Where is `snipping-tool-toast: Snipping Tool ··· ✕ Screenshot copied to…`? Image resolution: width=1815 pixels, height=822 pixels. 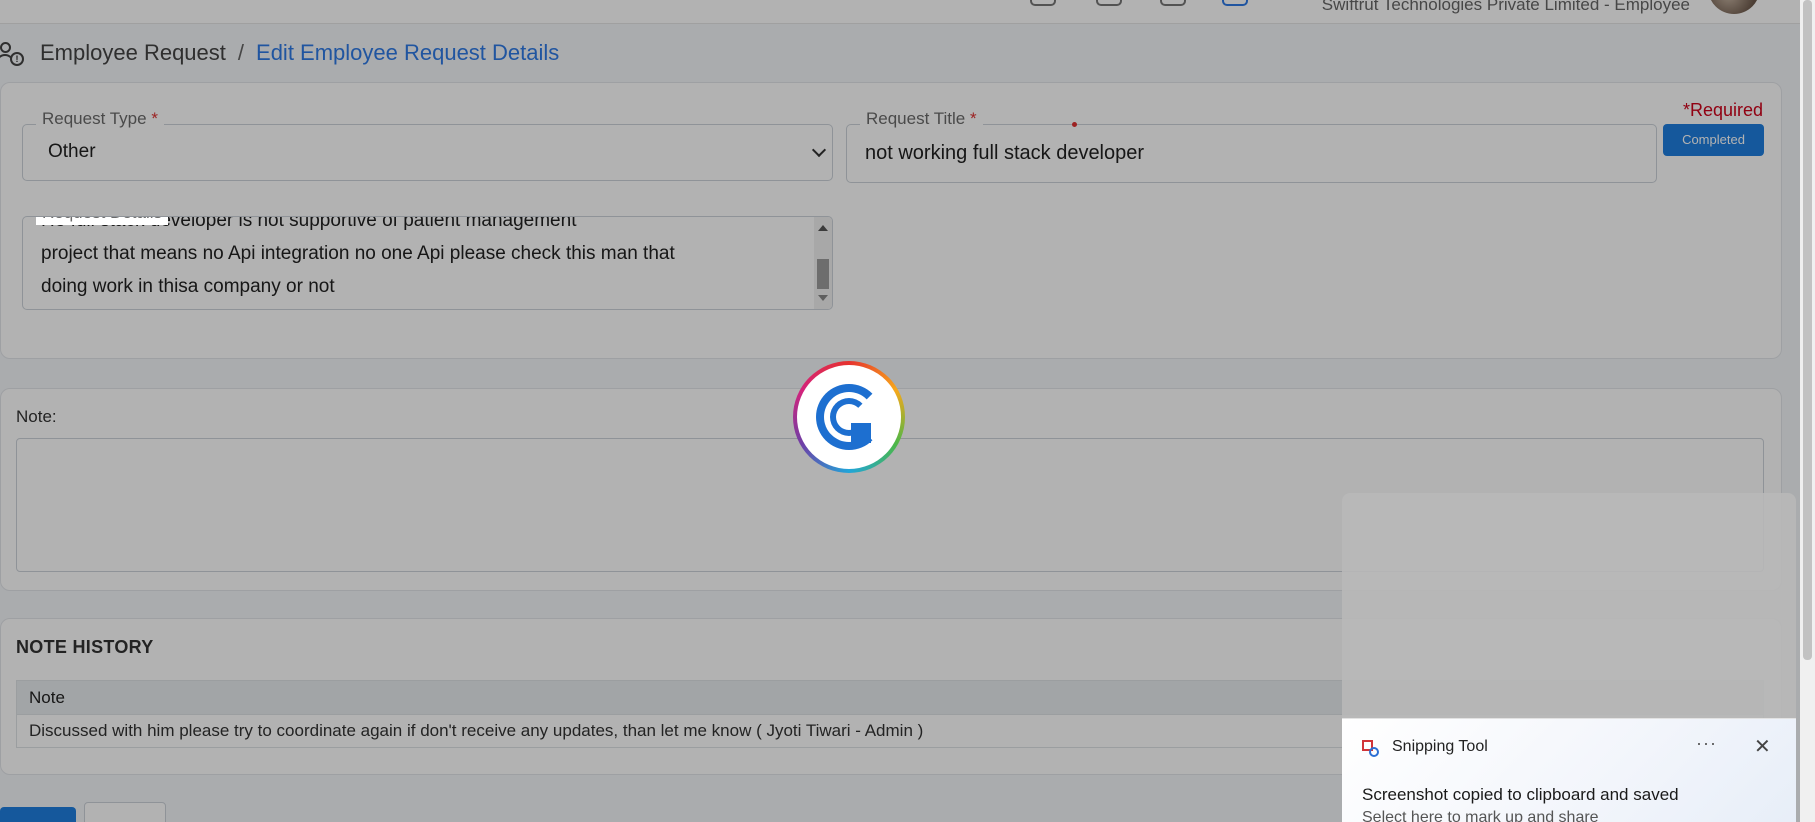 snipping-tool-toast: Snipping Tool ··· ✕ Screenshot copied to… is located at coordinates (1569, 770).